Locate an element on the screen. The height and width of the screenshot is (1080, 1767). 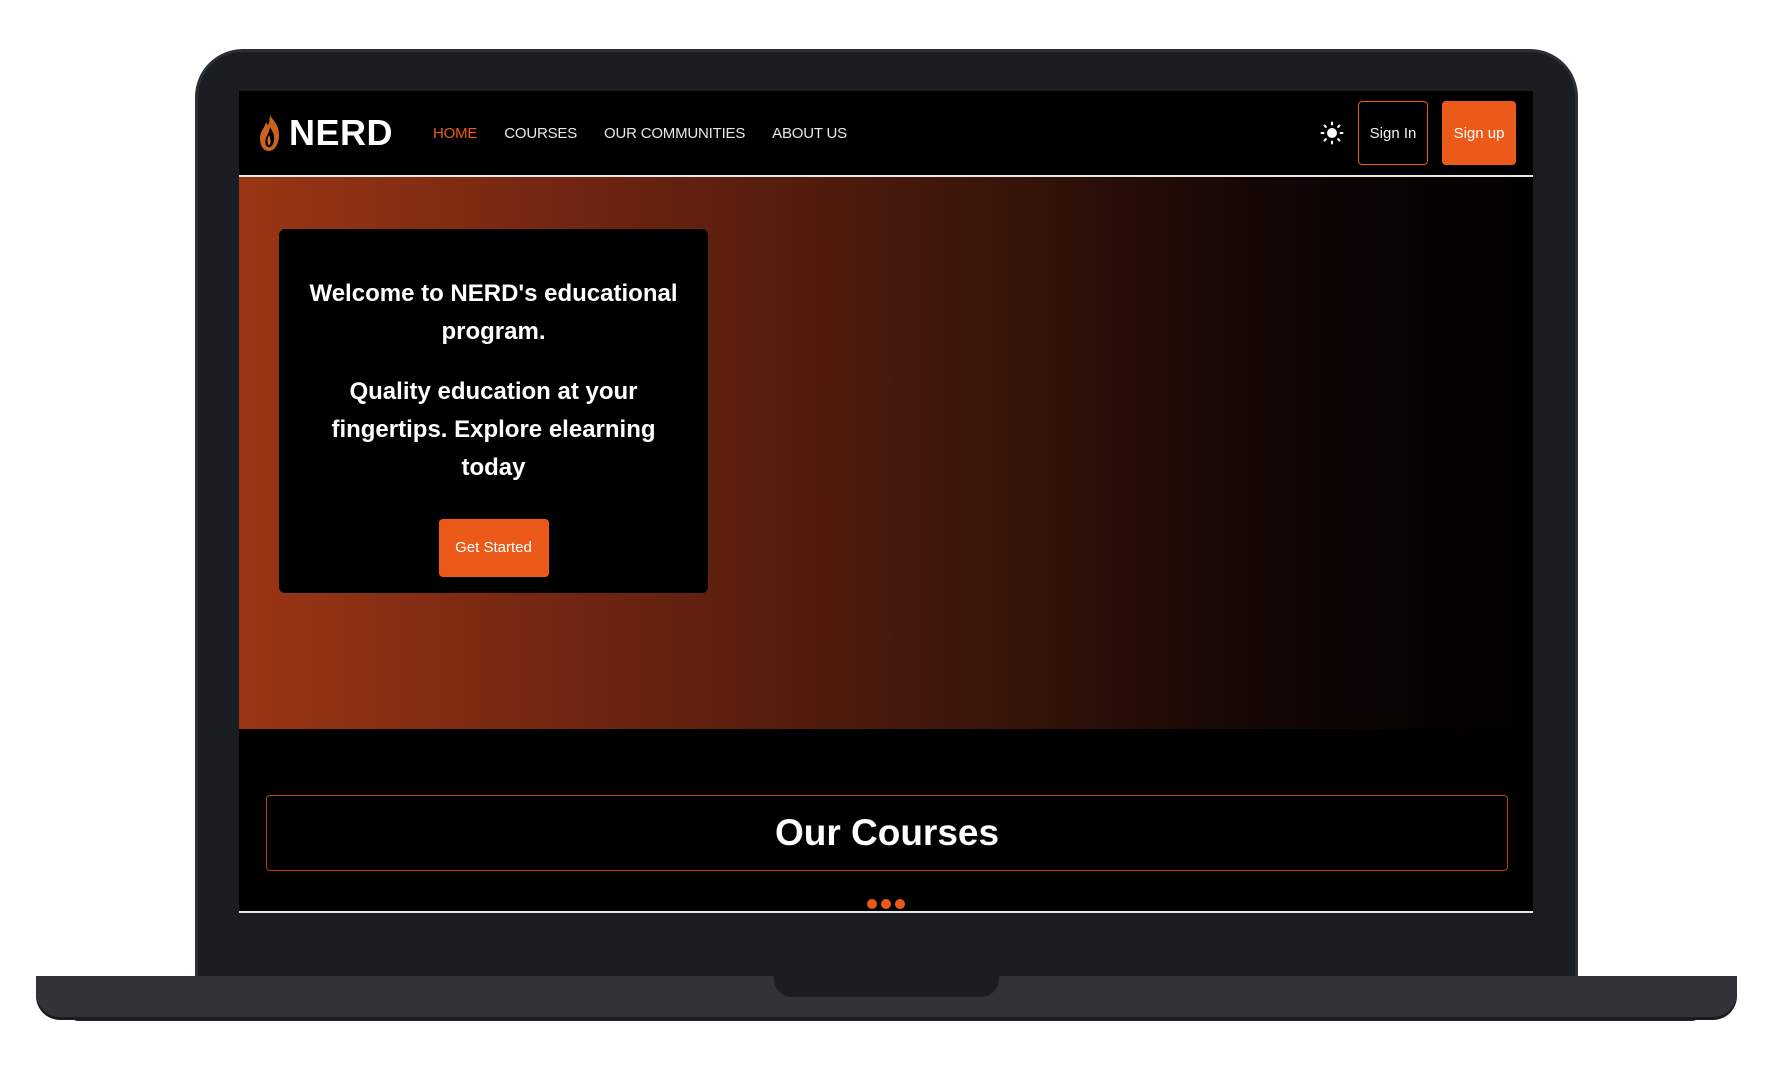
courses-section-header: Our Courses is located at coordinates (887, 833).